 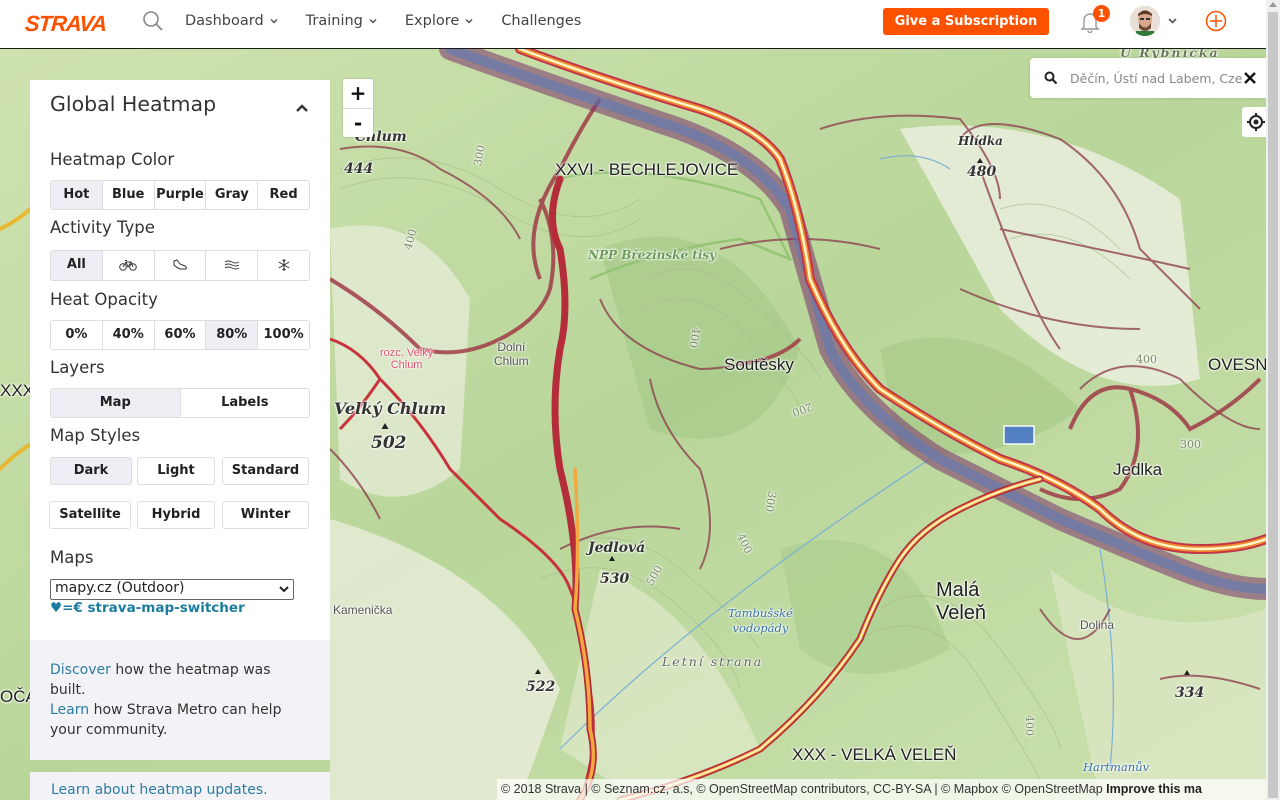 I want to click on bike-icon, so click(x=128, y=265).